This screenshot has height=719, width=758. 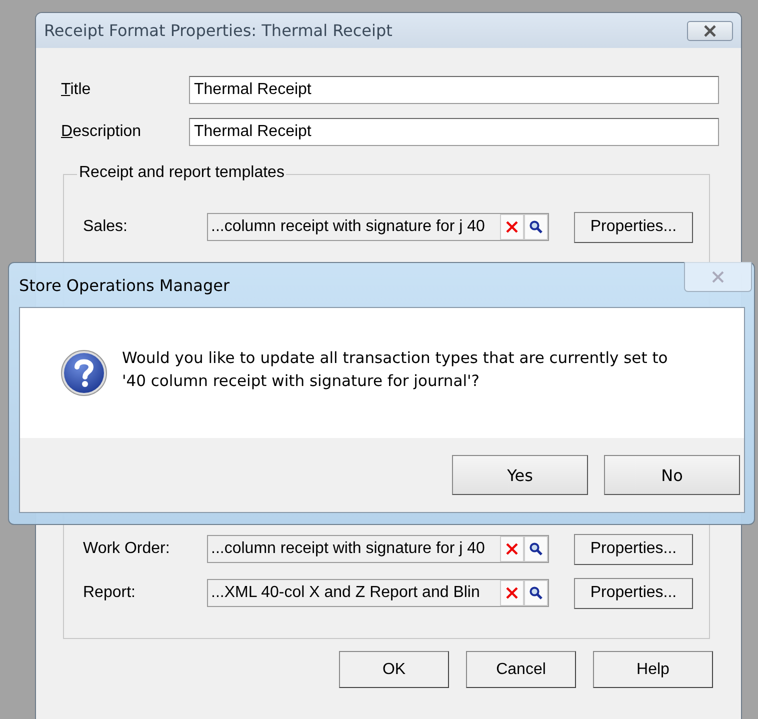 I want to click on field-label: Title, so click(x=76, y=90).